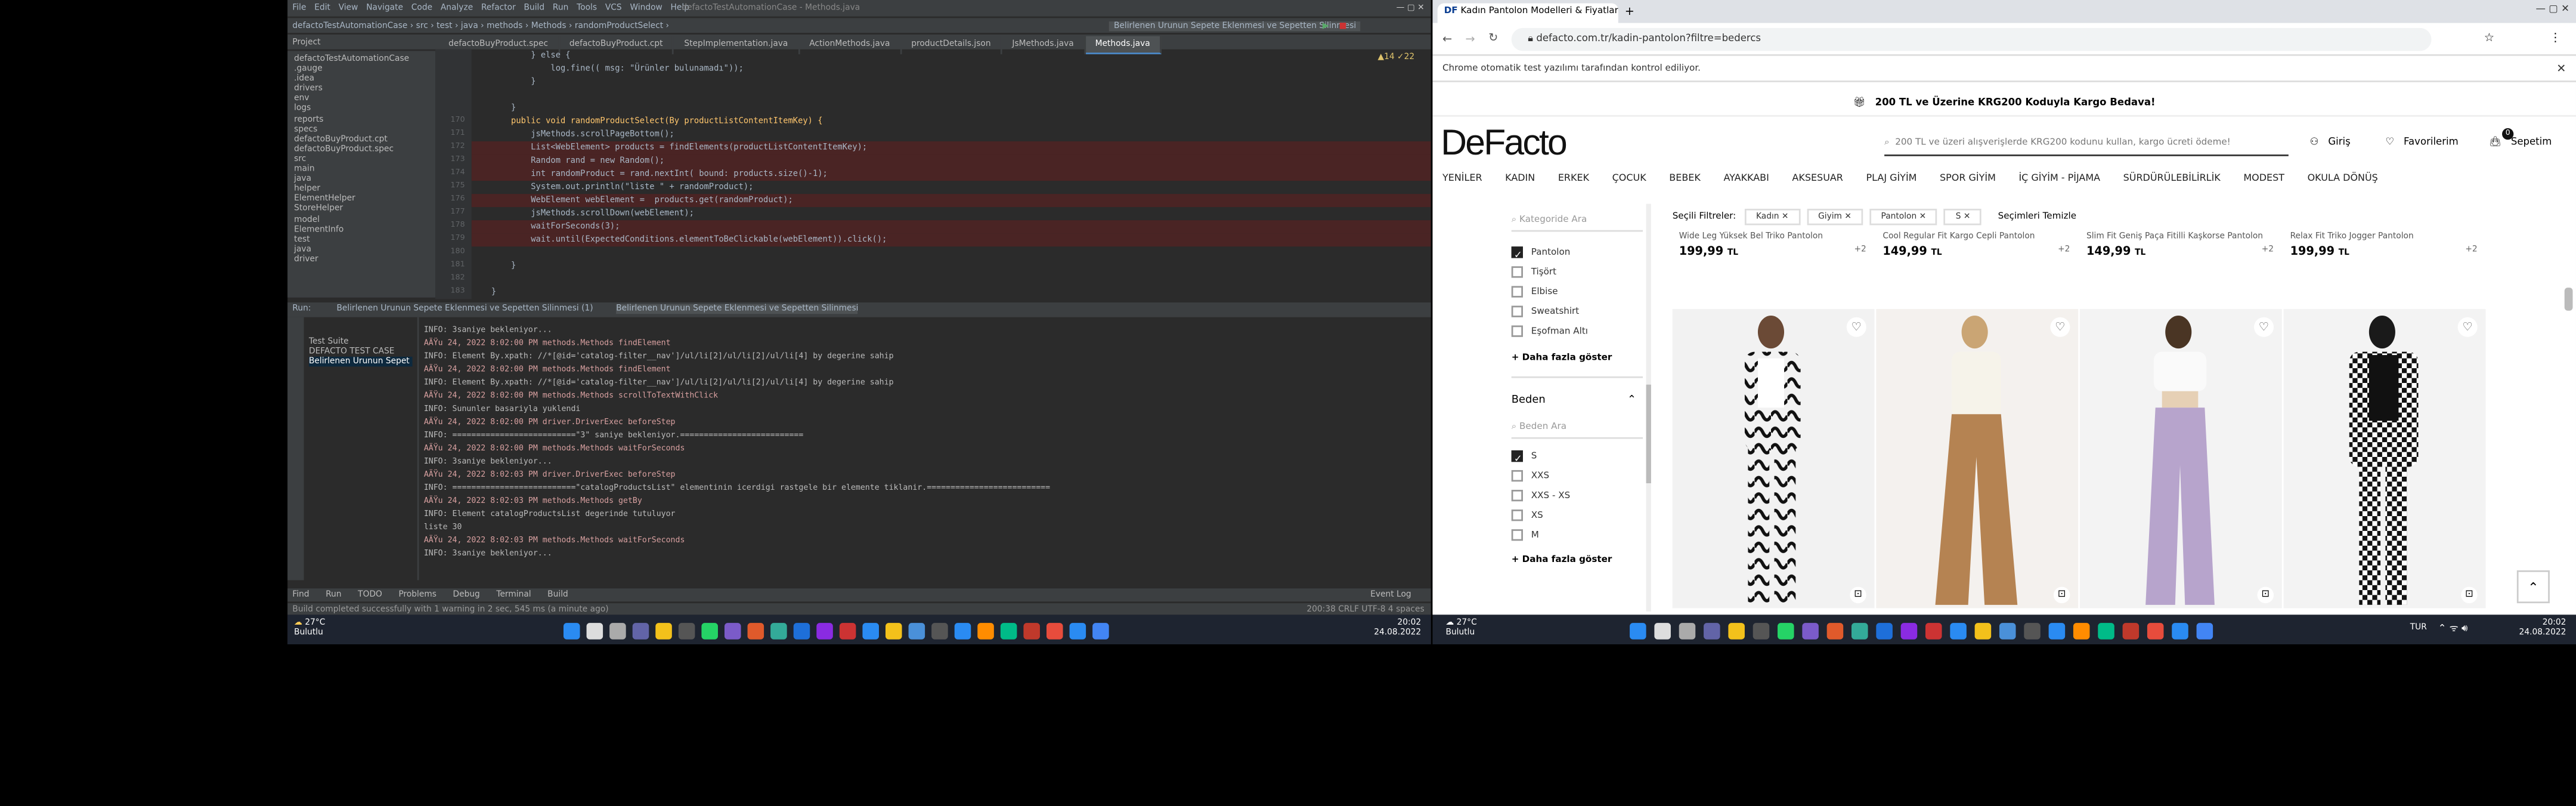  What do you see at coordinates (2489, 37) in the screenshot?
I see `star-icon: ☆` at bounding box center [2489, 37].